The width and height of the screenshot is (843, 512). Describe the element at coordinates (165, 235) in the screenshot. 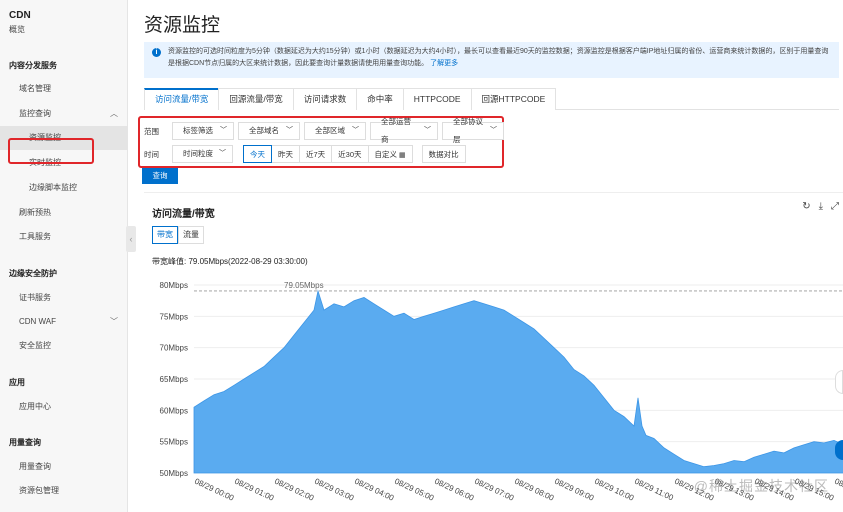

I see `unit-toggle-option: 带宽` at that location.